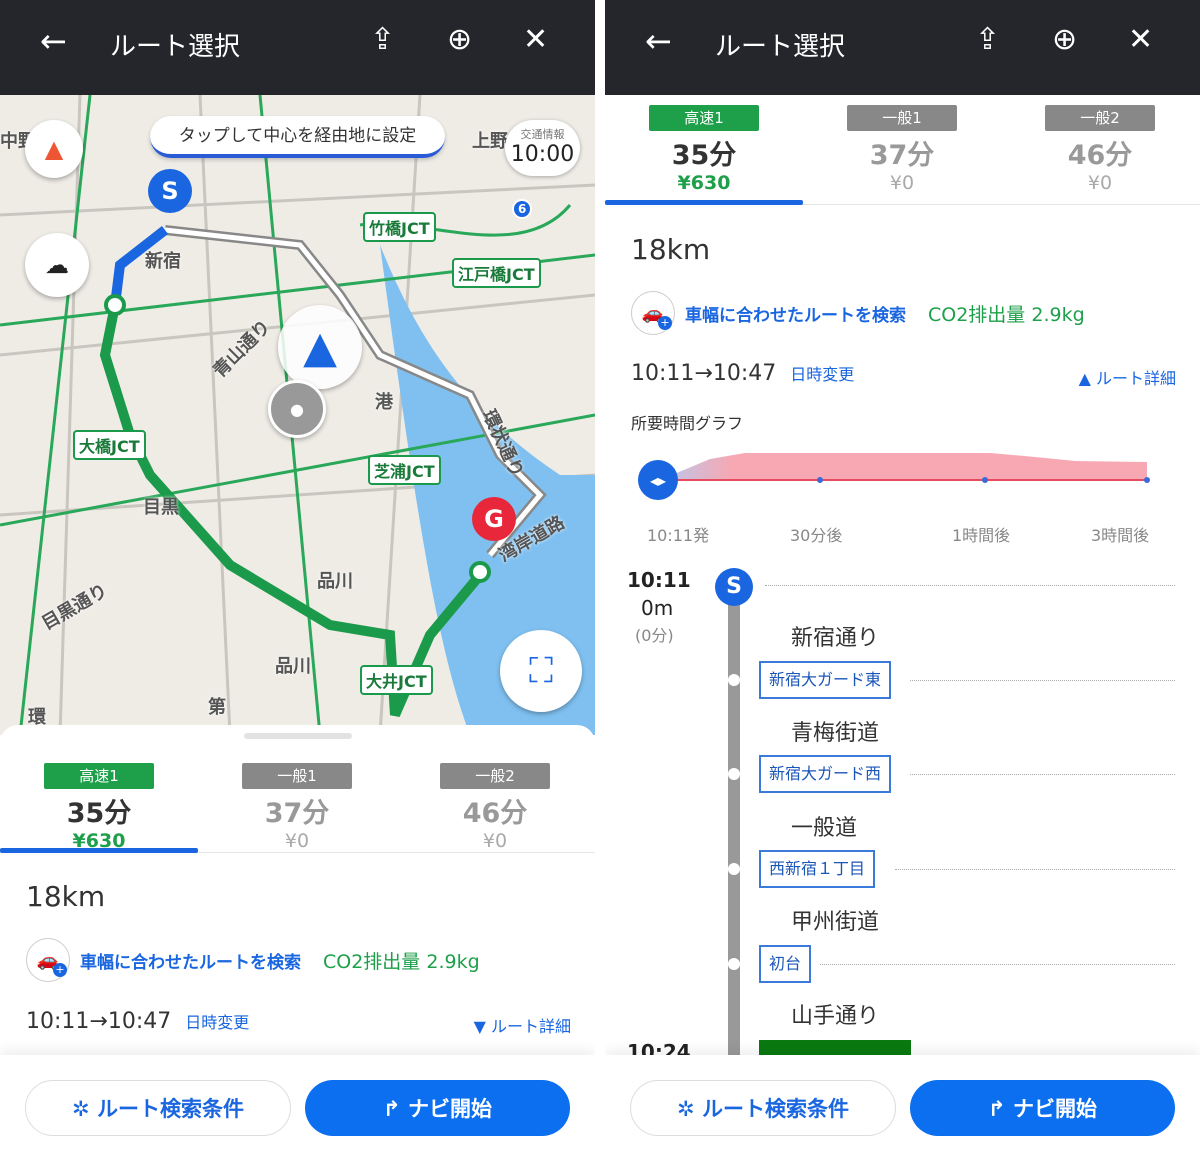  Describe the element at coordinates (659, 1047) in the screenshot. I see `next-time: 10:24` at that location.